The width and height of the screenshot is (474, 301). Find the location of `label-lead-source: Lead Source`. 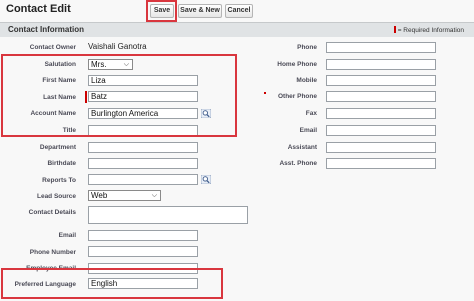

label-lead-source: Lead Source is located at coordinates (56, 196).